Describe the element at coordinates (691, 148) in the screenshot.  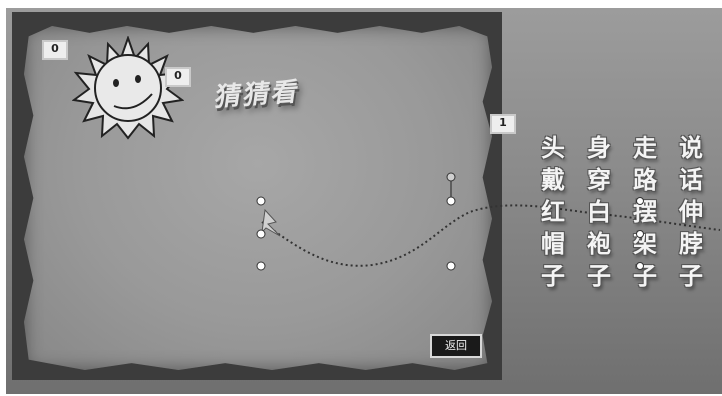
I see `char-cell: 说` at that location.